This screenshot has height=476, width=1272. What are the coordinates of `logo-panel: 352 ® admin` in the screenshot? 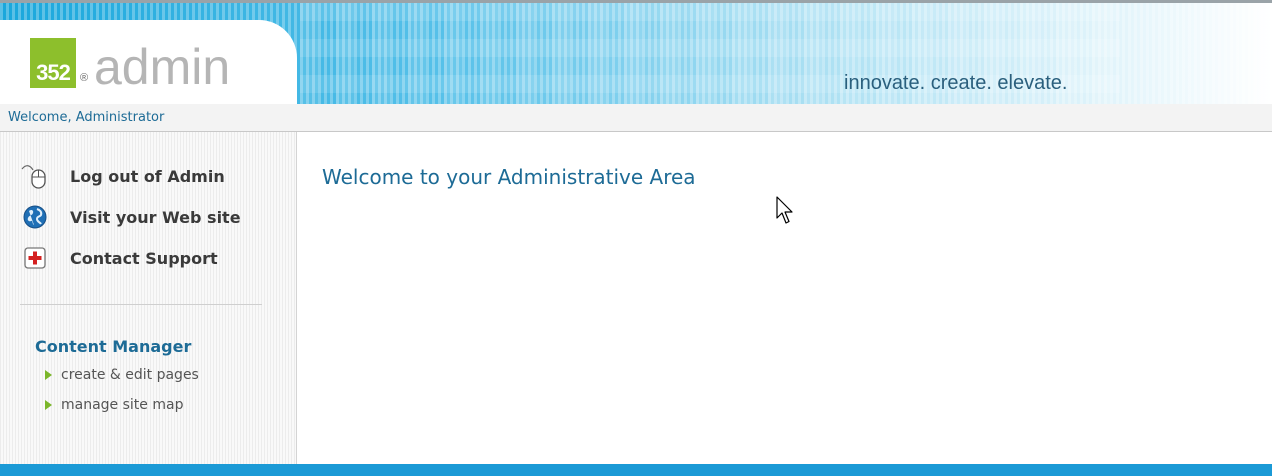 It's located at (148, 62).